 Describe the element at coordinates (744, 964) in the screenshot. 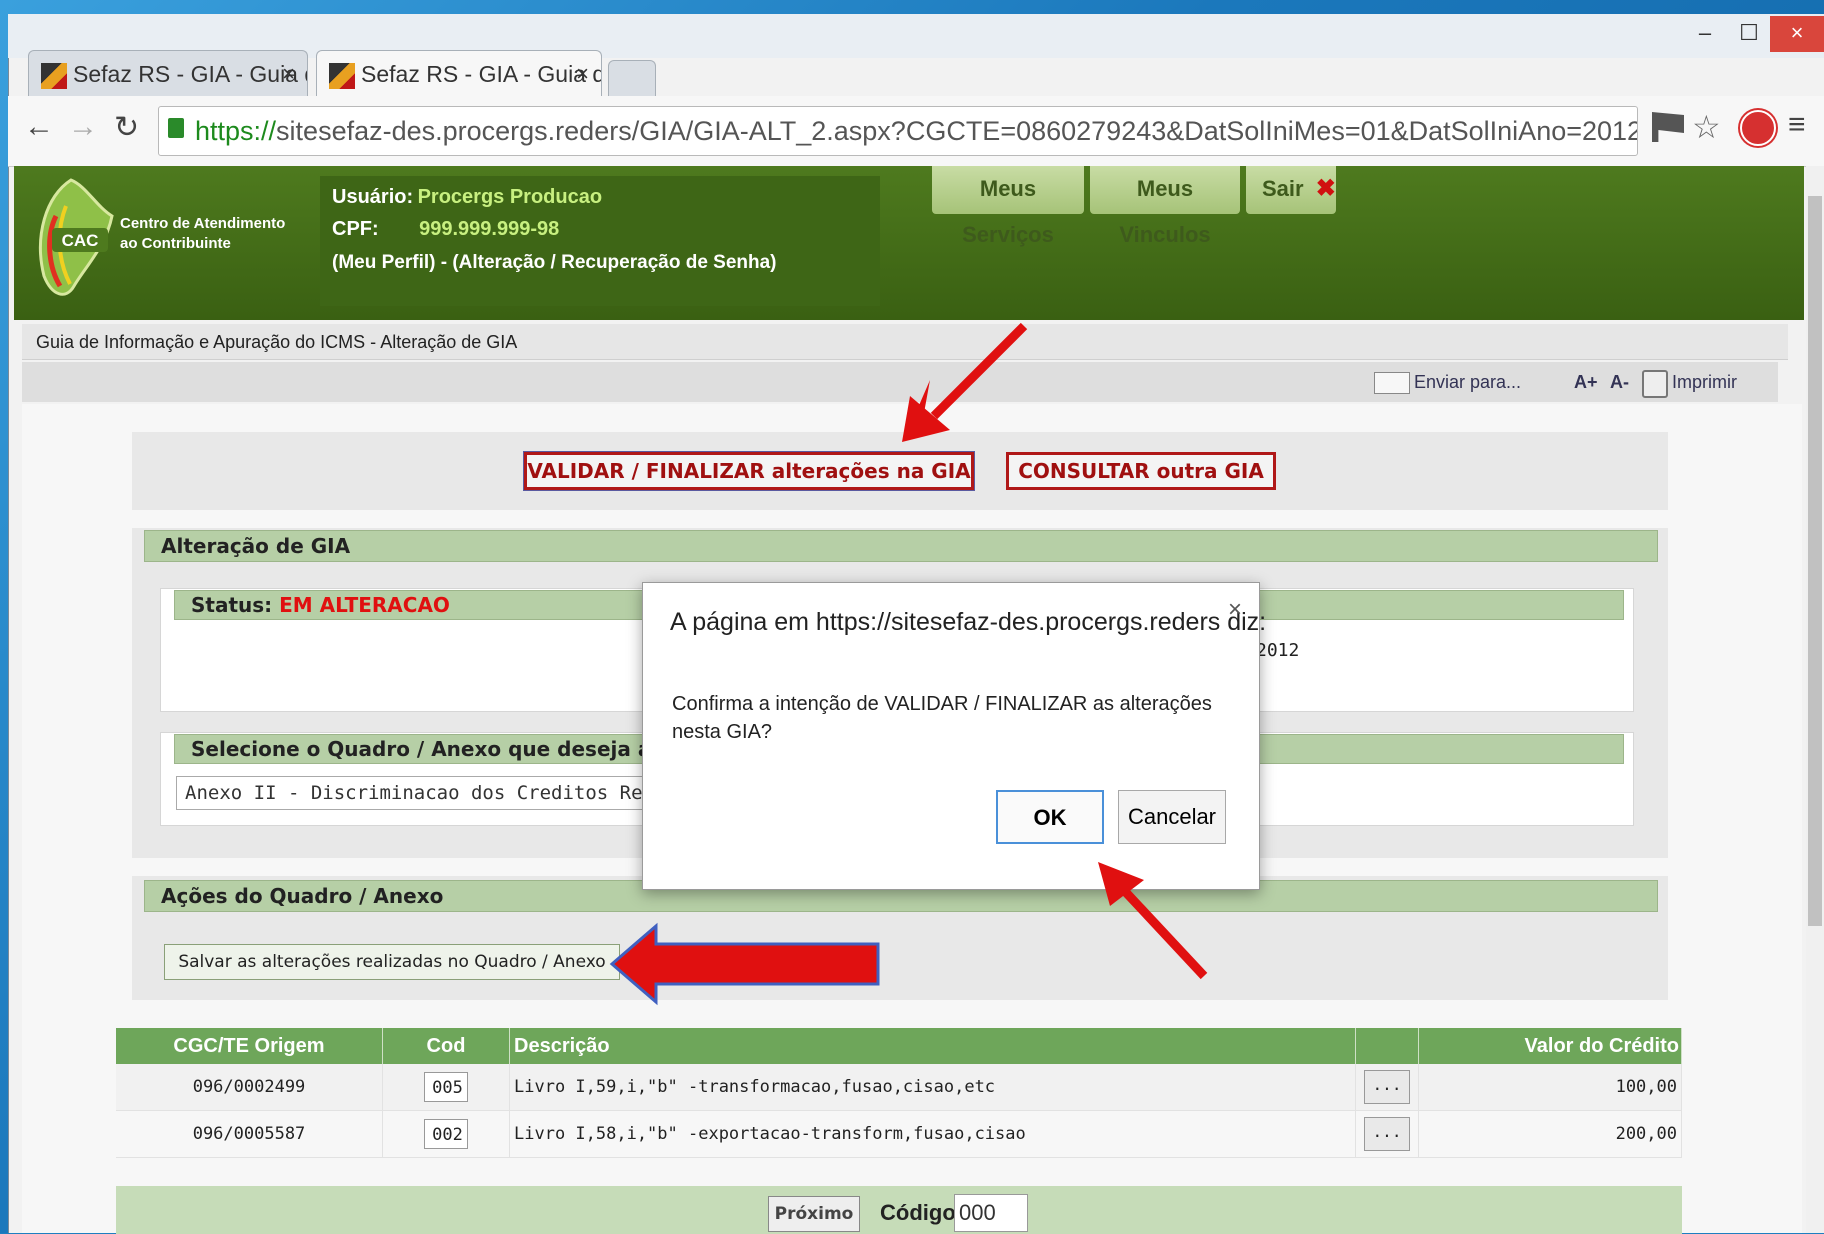

I see `arrow-to-save-icon` at that location.